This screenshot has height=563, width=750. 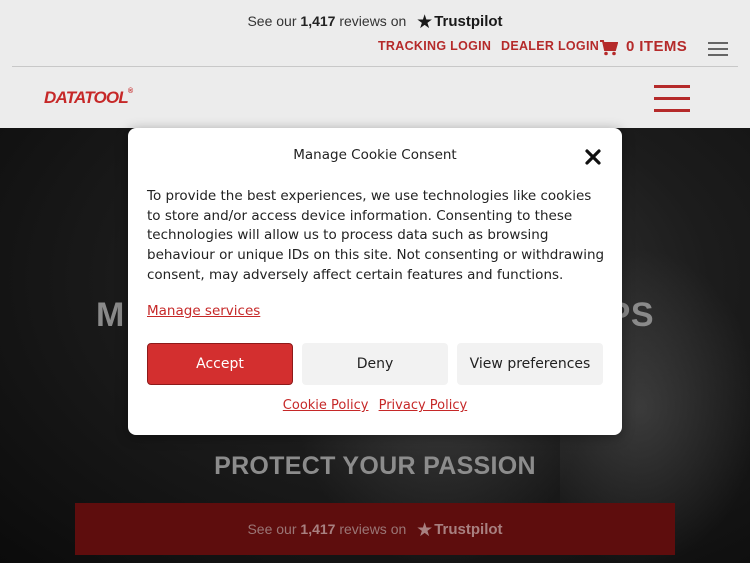 I want to click on close-icon, so click(x=593, y=157).